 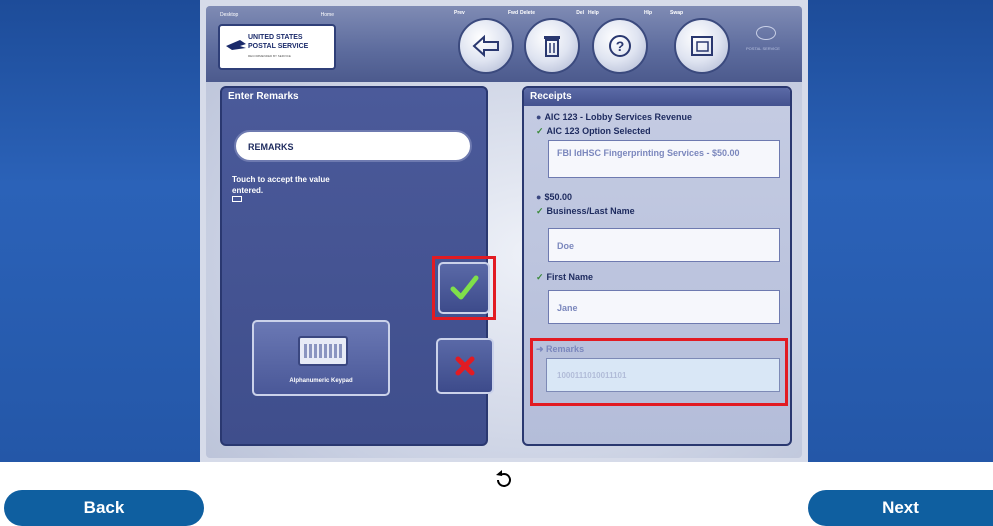 What do you see at coordinates (263, 96) in the screenshot?
I see `enter-remarks-title: Enter Remarks` at bounding box center [263, 96].